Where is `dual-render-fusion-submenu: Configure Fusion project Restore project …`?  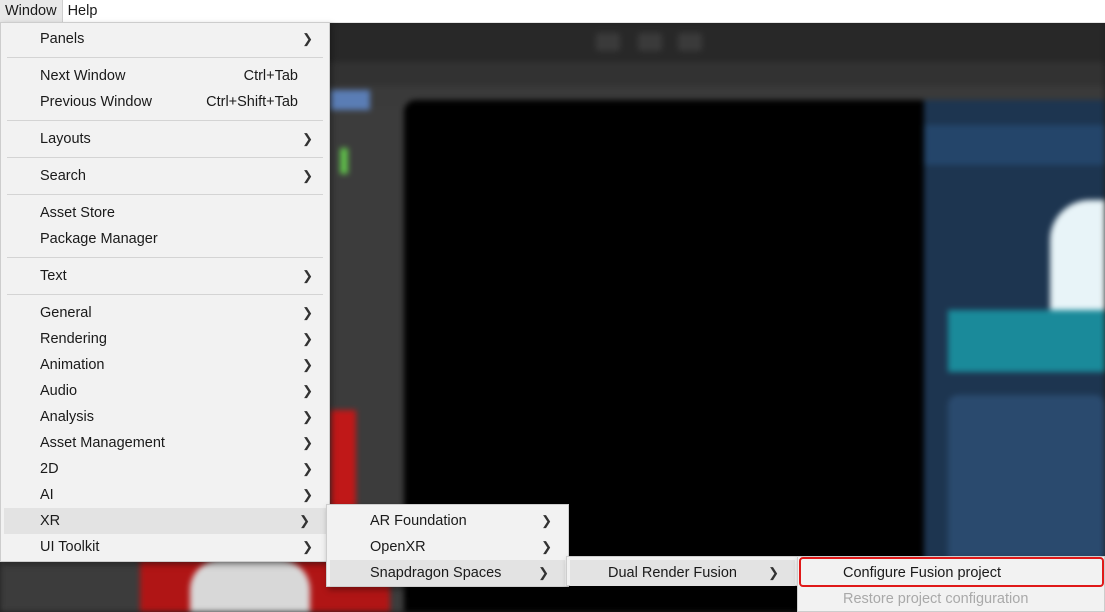 dual-render-fusion-submenu: Configure Fusion project Restore project … is located at coordinates (951, 584).